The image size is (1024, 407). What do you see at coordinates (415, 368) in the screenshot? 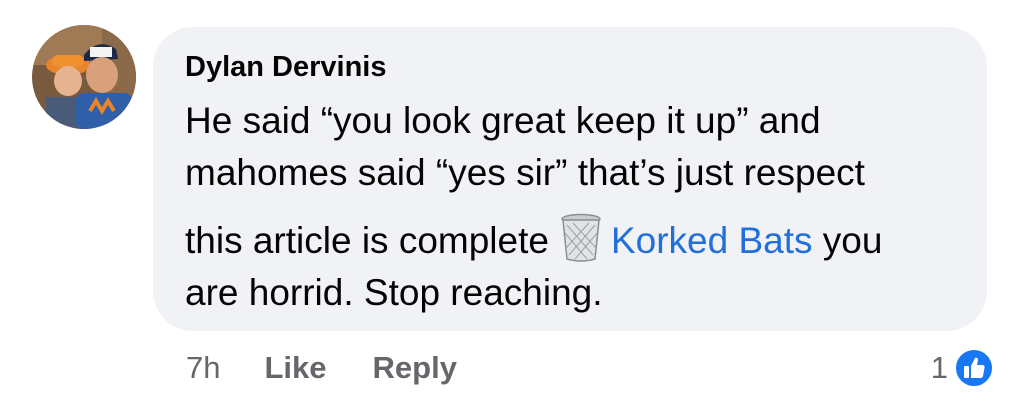
I see `reply-button: Reply` at bounding box center [415, 368].